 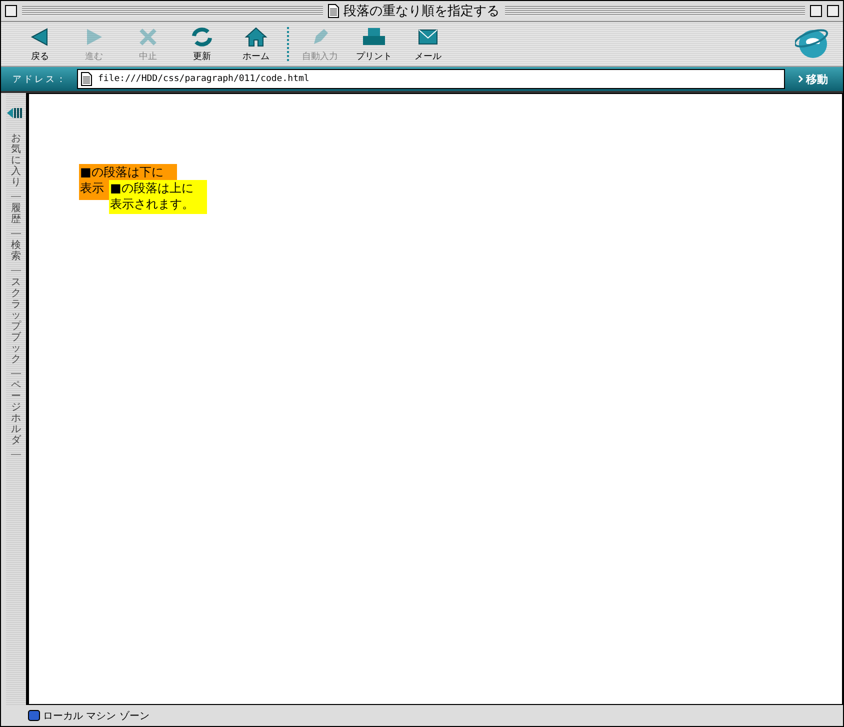 I want to click on sidebar-tab: 検索, so click(x=16, y=252).